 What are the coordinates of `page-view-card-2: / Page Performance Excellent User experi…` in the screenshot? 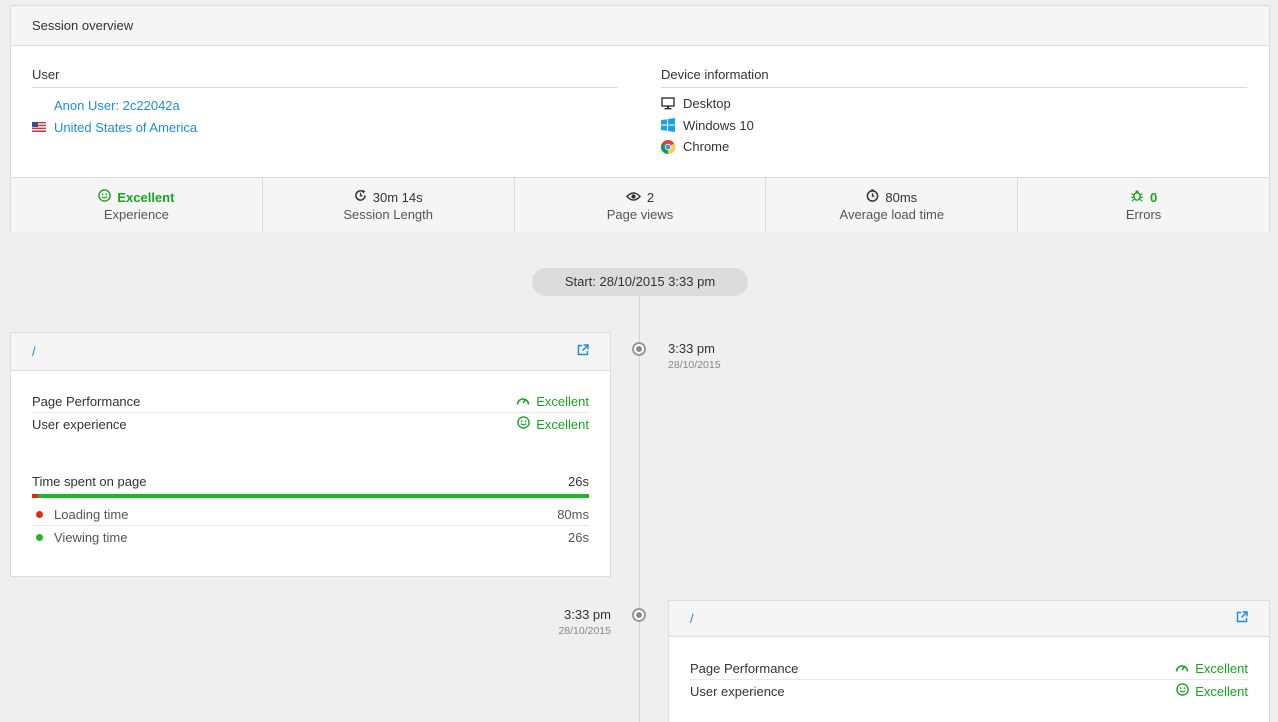 It's located at (969, 661).